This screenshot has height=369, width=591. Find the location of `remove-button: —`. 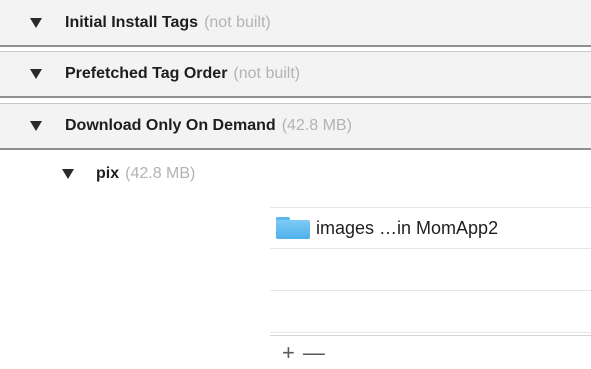

remove-button: — is located at coordinates (314, 352).